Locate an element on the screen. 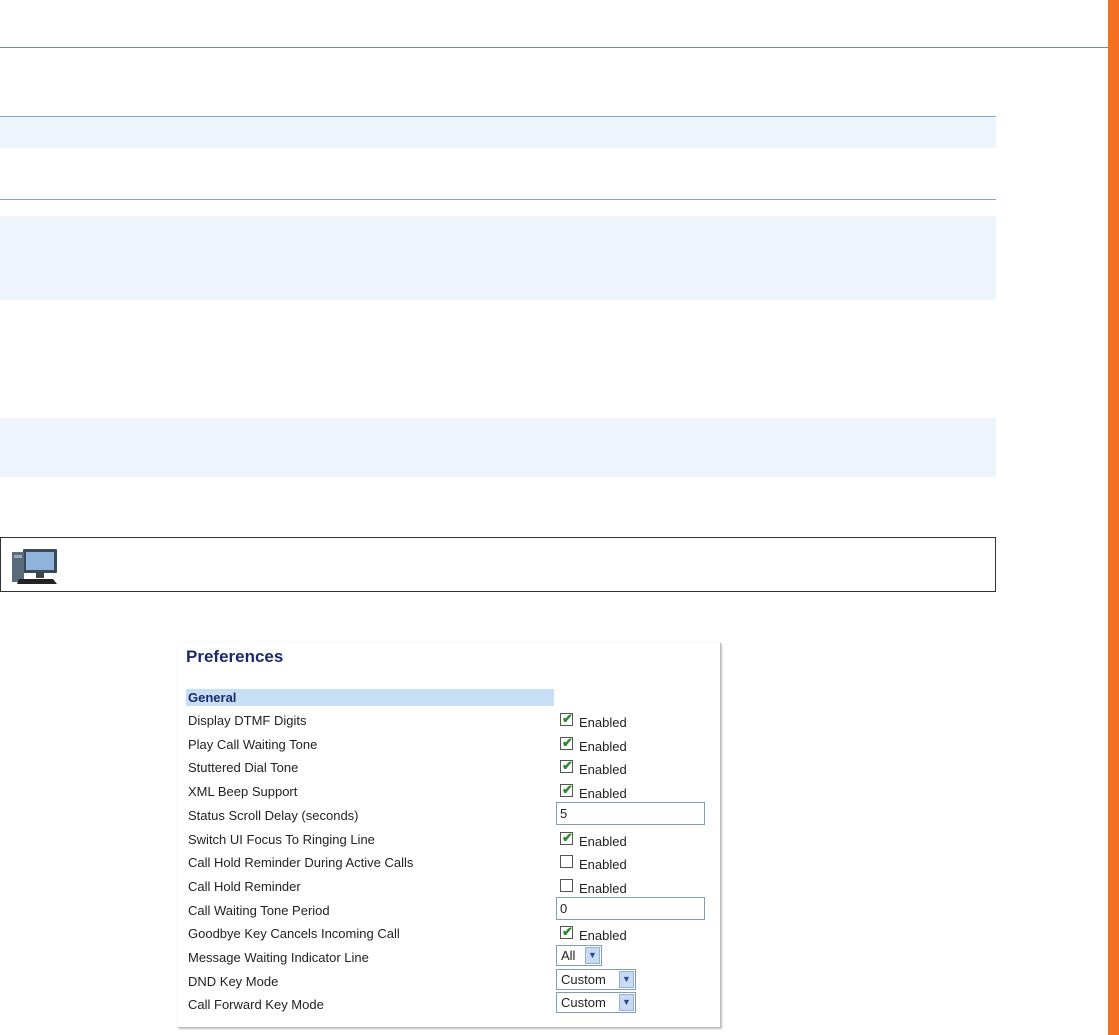 This screenshot has height=1035, width=1119. setting-label: Message Waiting Indicator Line is located at coordinates (278, 957).